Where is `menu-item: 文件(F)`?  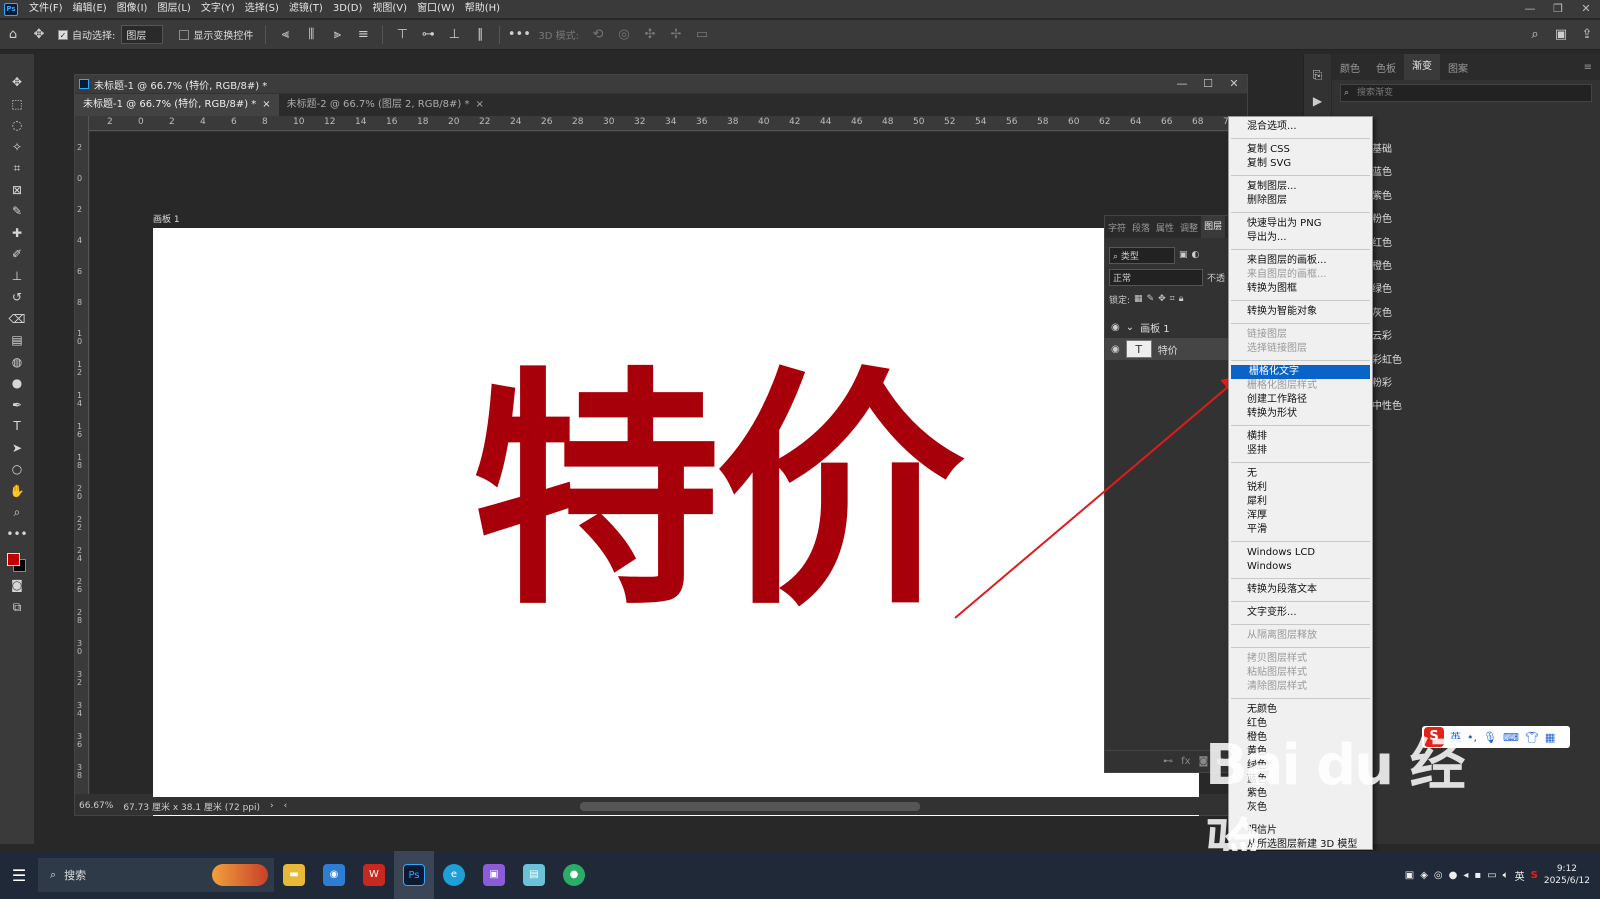
menu-item: 文件(F) is located at coordinates (46, 9).